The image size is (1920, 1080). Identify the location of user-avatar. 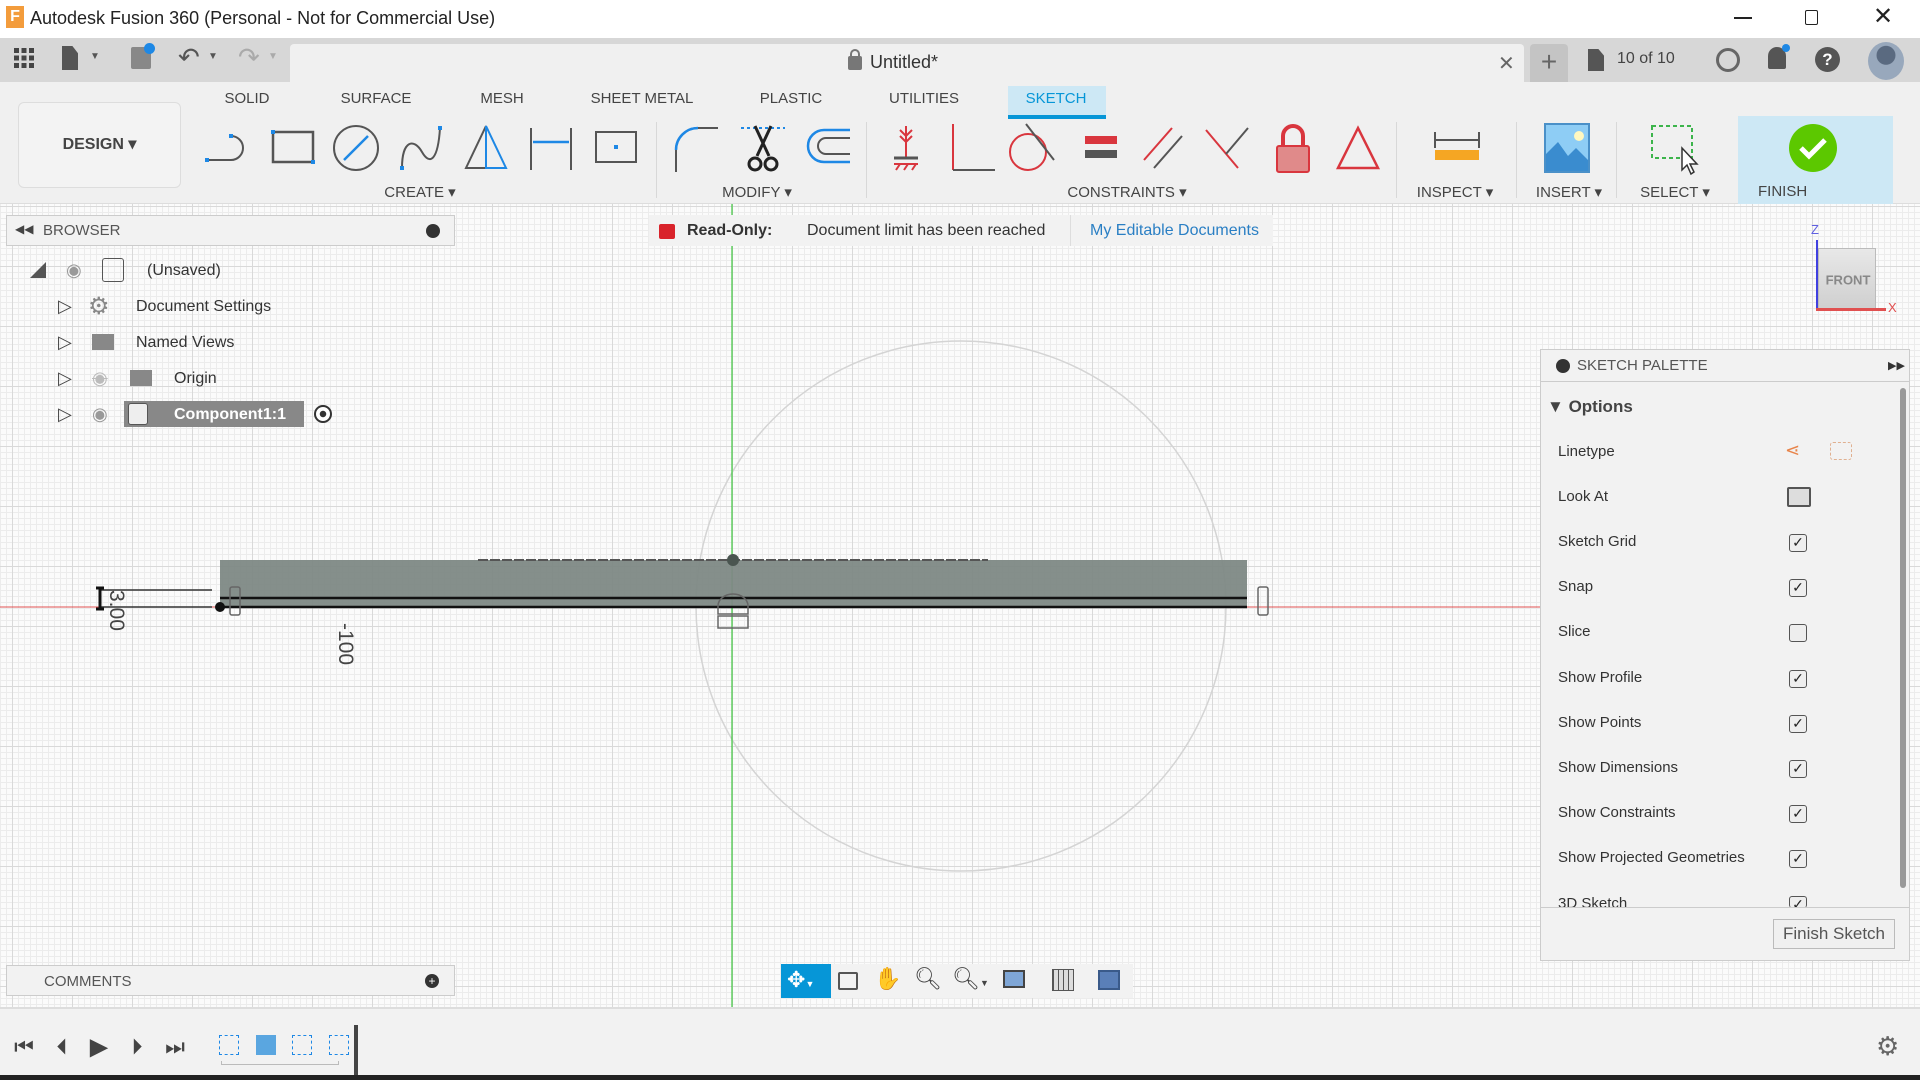
(1886, 61).